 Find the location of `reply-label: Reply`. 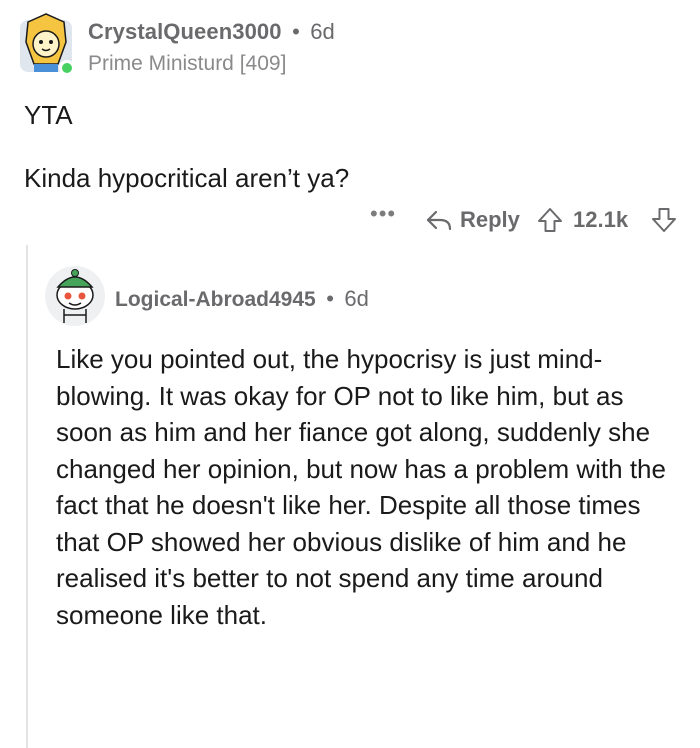

reply-label: Reply is located at coordinates (490, 219).